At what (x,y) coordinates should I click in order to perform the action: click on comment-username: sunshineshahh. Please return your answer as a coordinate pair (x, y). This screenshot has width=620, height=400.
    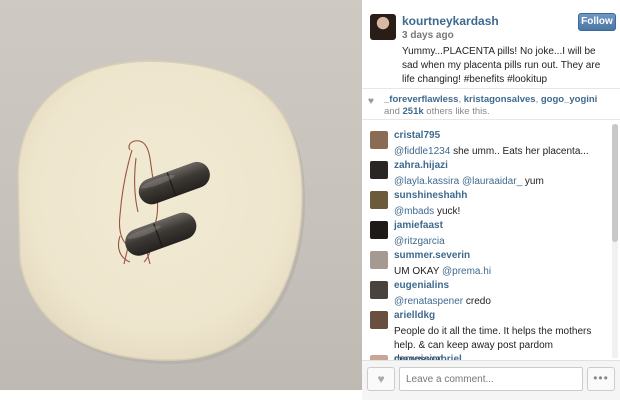
    Looking at the image, I should click on (430, 195).